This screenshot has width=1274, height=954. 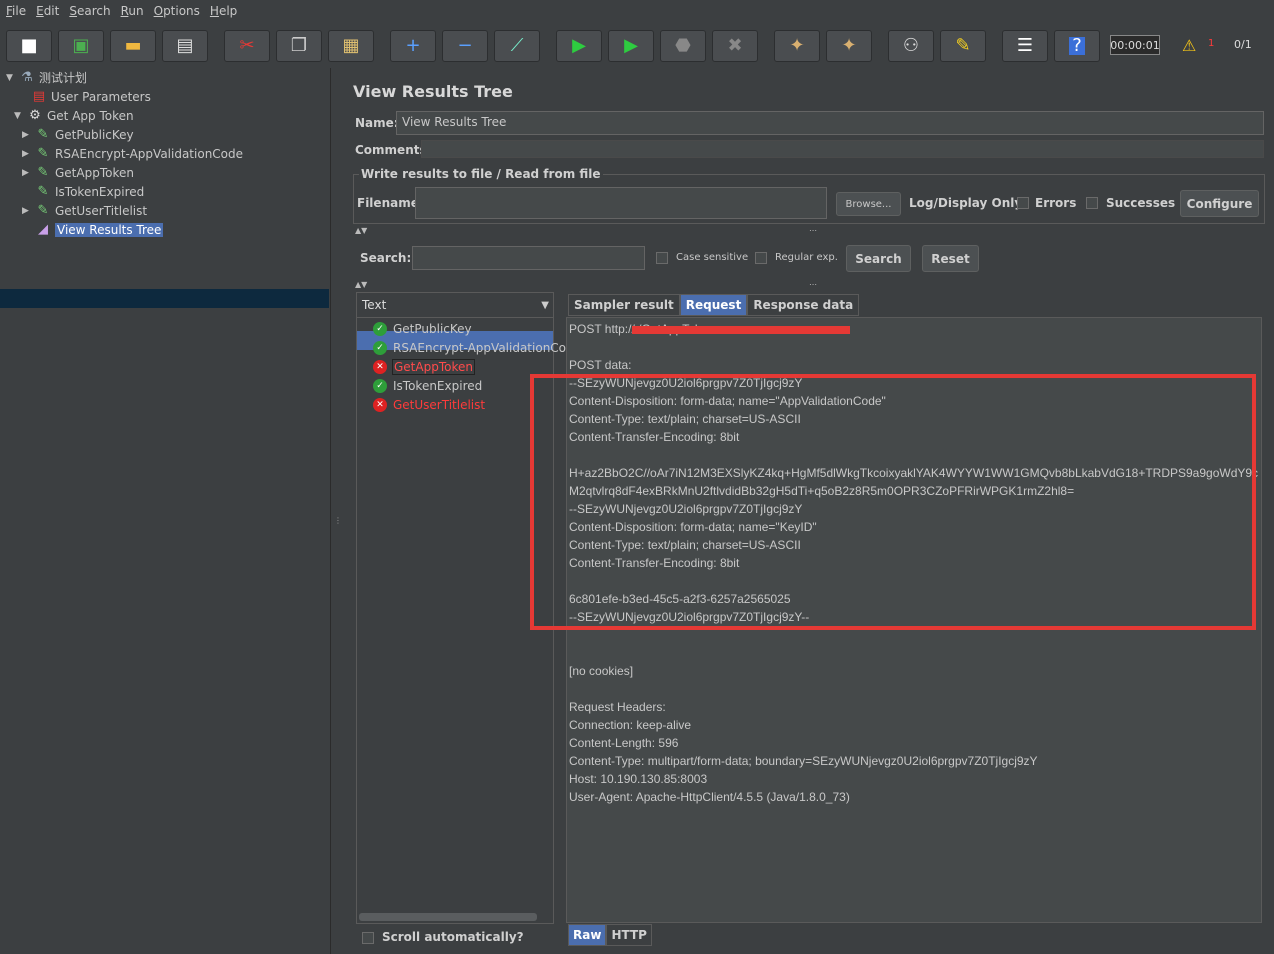 I want to click on tree-item-get-app-token: ▼ ⚙ Get App Token, so click(x=74, y=115).